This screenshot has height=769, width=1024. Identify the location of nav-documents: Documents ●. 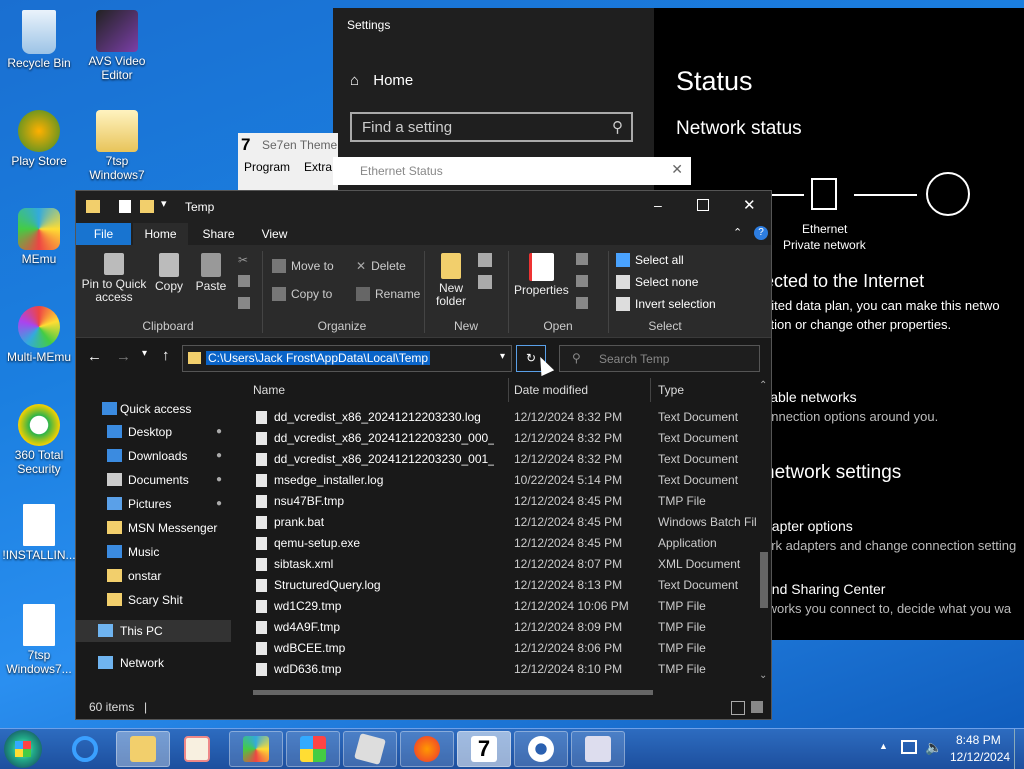
(153, 480).